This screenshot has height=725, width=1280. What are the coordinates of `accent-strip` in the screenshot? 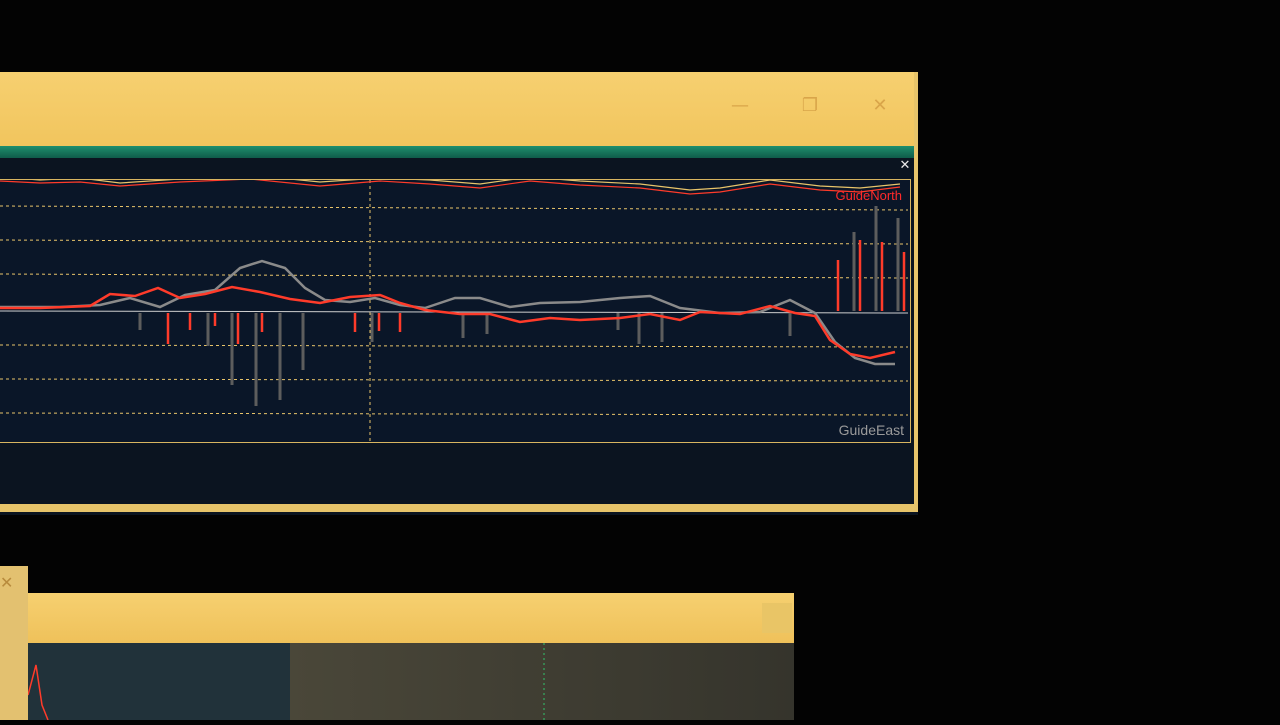 It's located at (459, 152).